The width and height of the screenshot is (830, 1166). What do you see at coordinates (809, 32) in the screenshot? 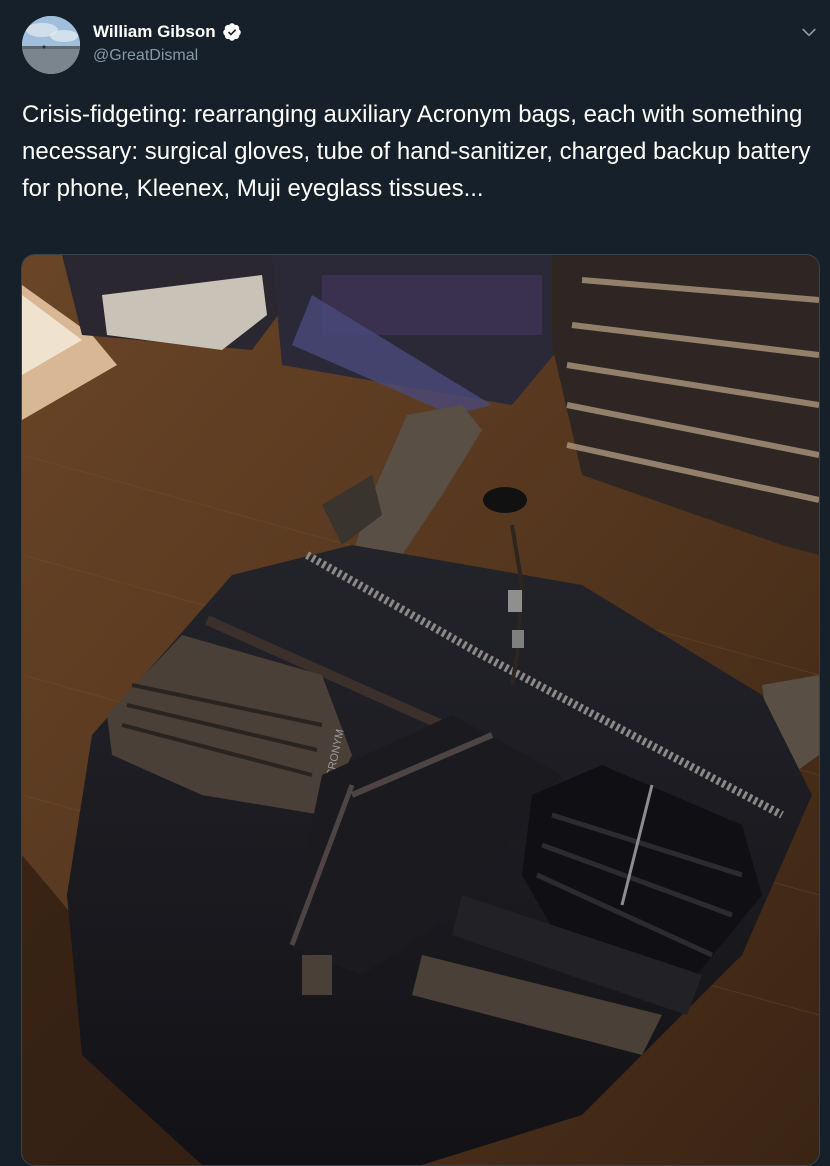
I see `chevron-down-icon` at bounding box center [809, 32].